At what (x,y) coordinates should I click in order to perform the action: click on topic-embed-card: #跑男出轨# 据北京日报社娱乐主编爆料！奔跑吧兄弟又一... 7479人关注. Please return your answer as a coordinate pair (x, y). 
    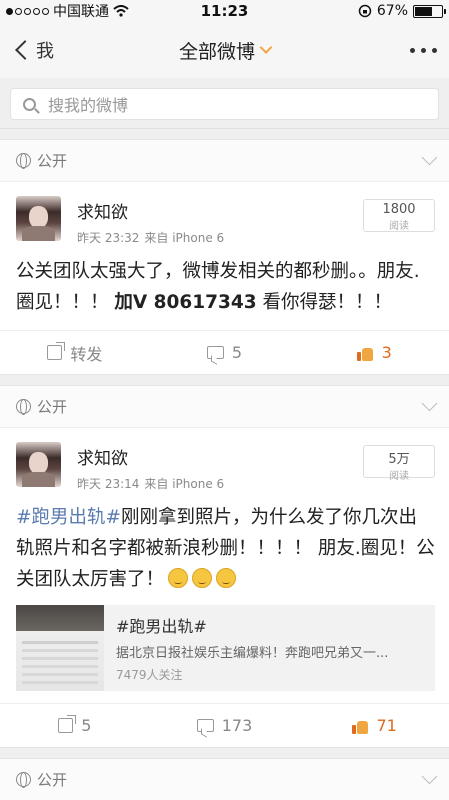
    Looking at the image, I should click on (225, 648).